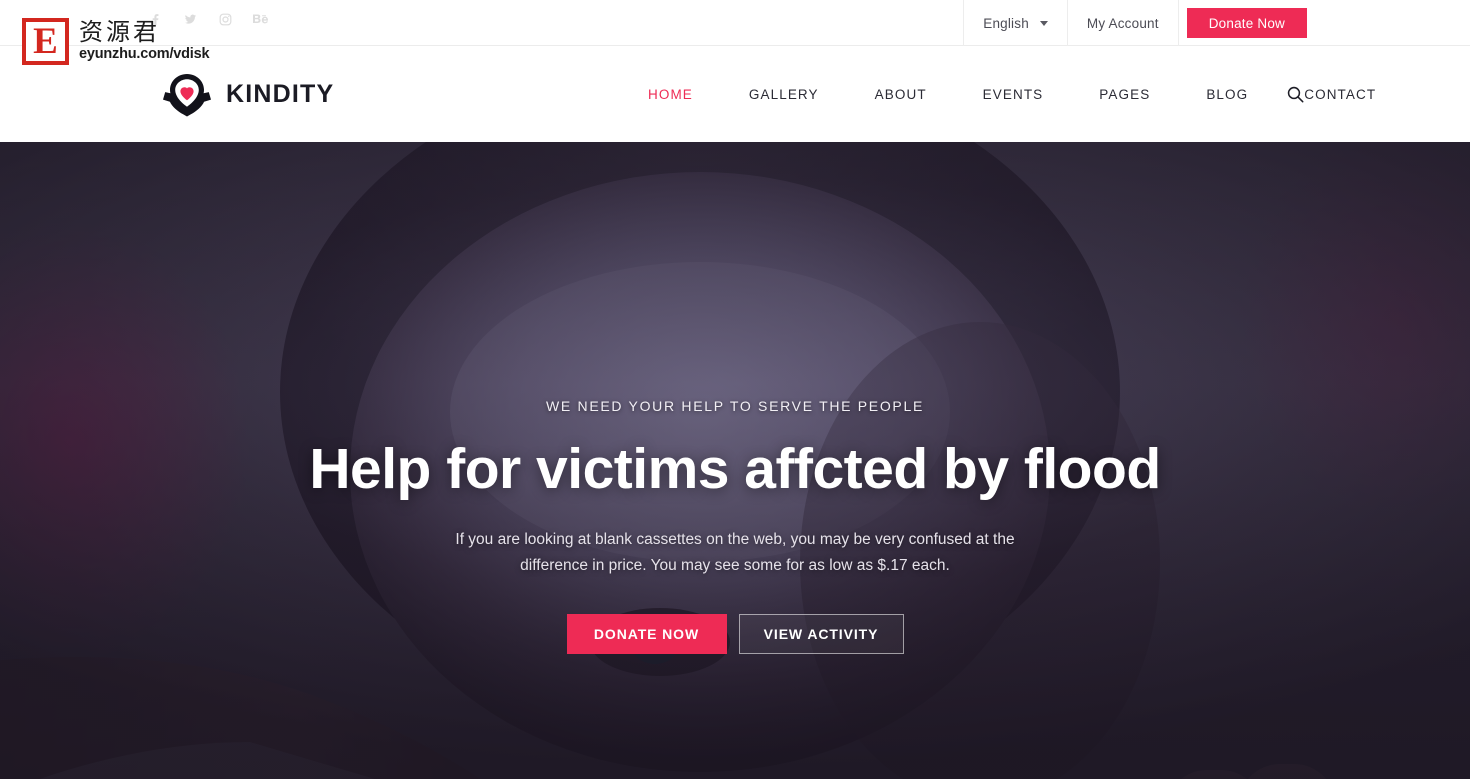 Image resolution: width=1470 pixels, height=780 pixels. Describe the element at coordinates (260, 19) in the screenshot. I see `behance-icon` at that location.